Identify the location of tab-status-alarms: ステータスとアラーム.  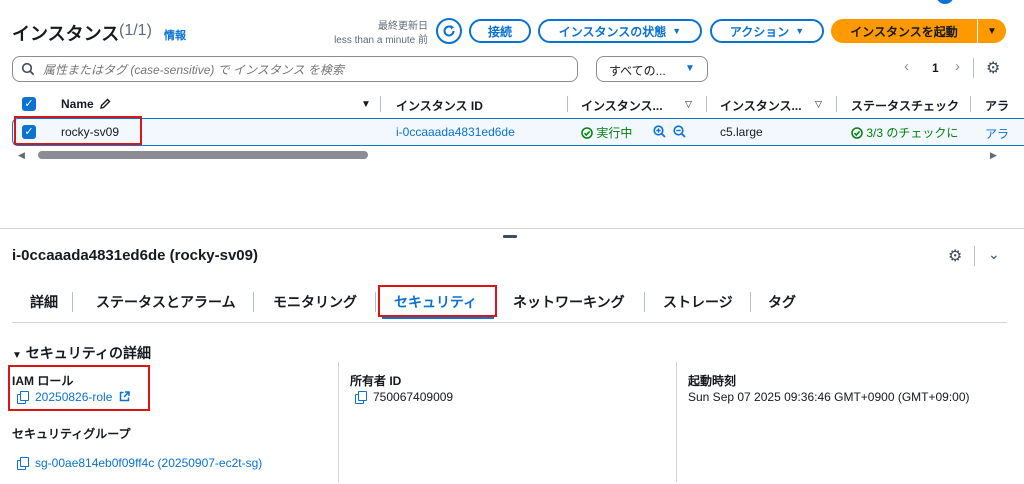
(166, 302).